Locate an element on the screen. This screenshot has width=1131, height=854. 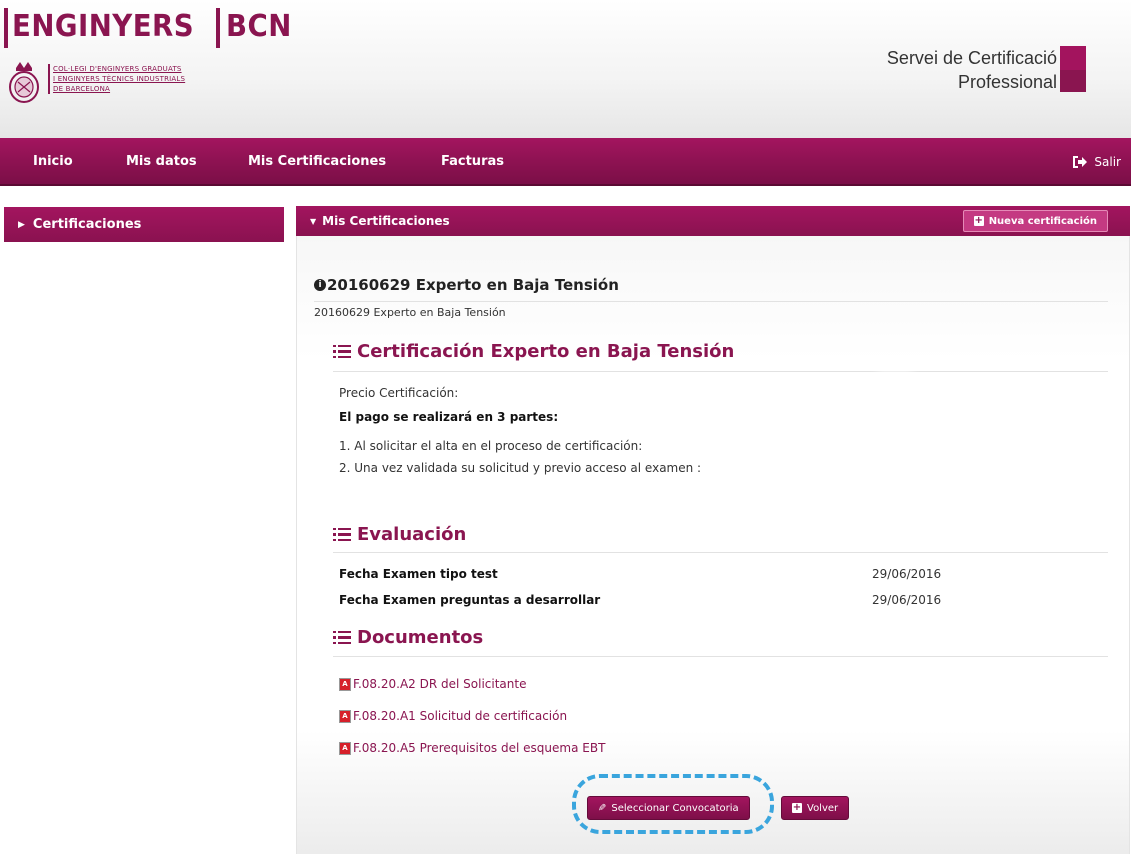
section-title-text: Certificación Experto en Baja Tensión is located at coordinates (546, 351).